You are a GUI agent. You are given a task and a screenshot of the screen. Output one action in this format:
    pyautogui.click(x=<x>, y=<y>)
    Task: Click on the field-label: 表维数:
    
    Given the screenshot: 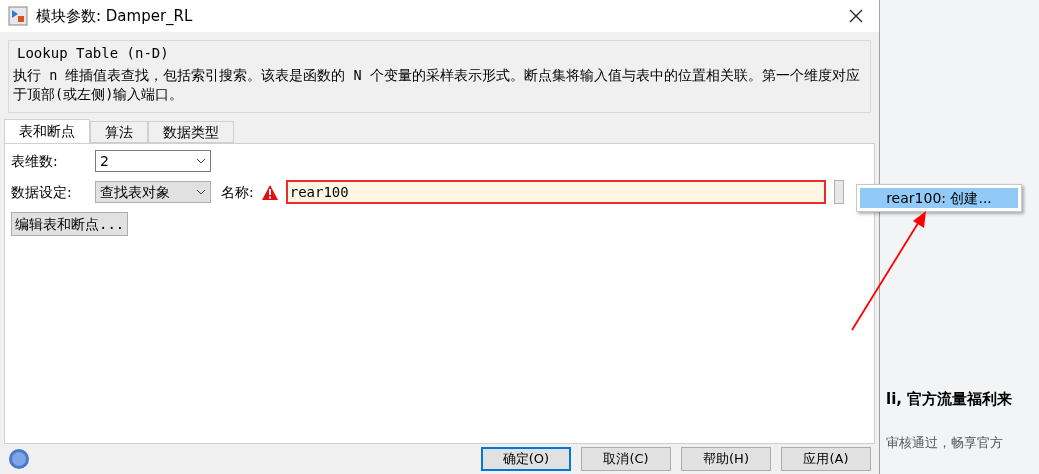 What is the action you would take?
    pyautogui.click(x=35, y=161)
    